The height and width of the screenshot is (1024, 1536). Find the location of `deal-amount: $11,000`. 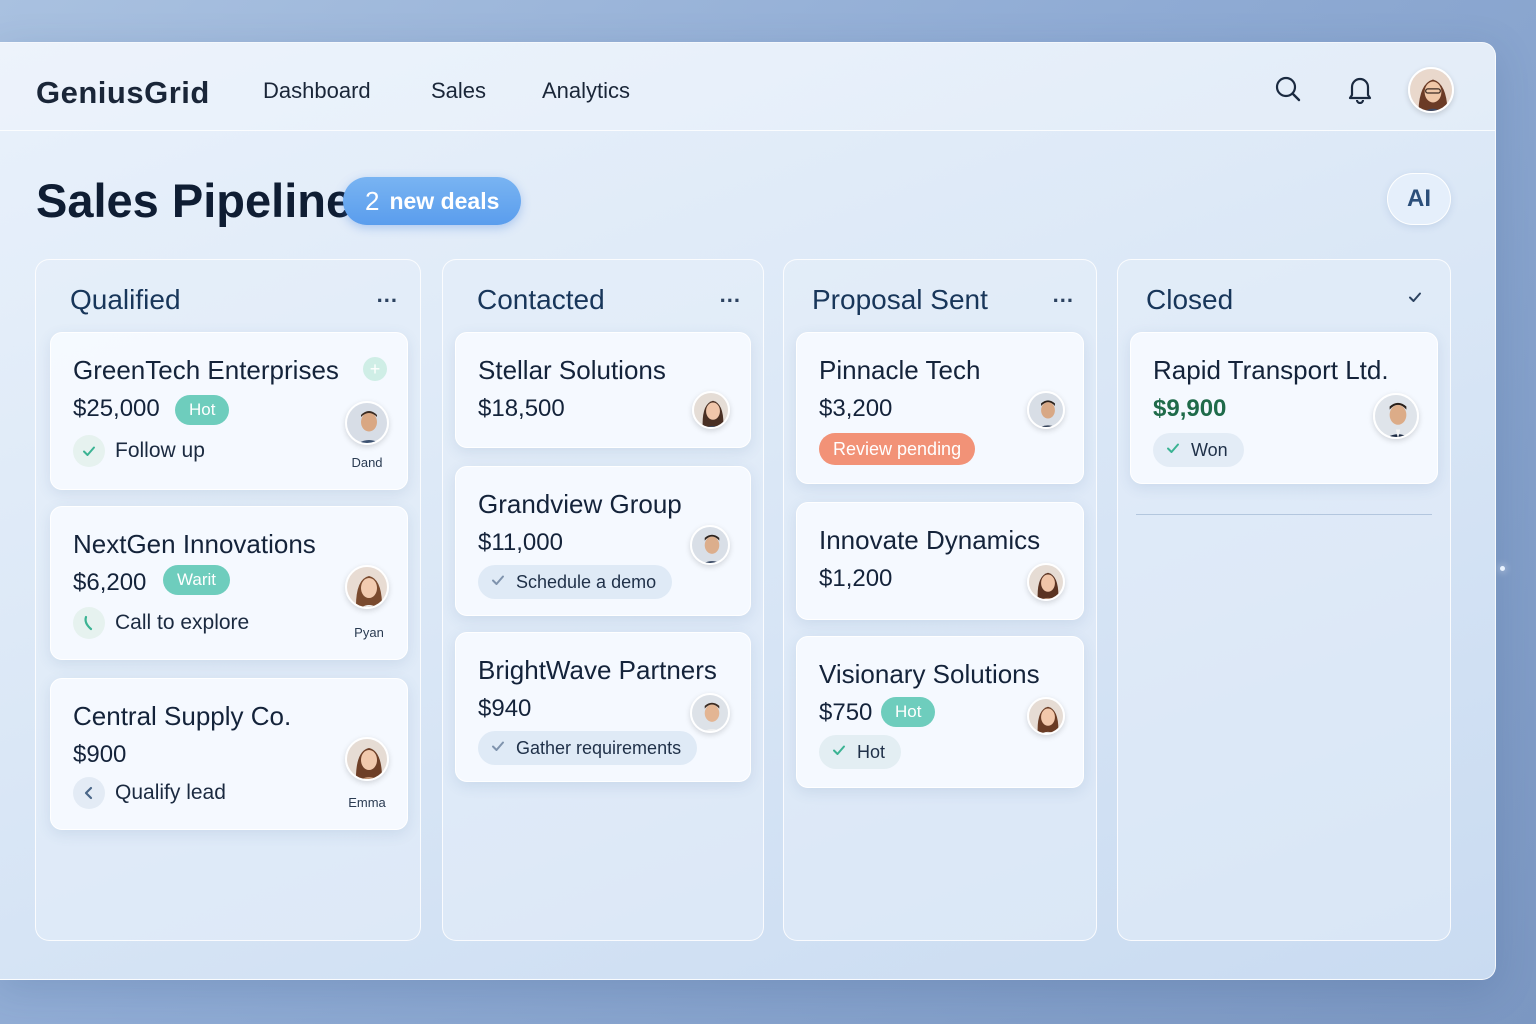

deal-amount: $11,000 is located at coordinates (520, 542).